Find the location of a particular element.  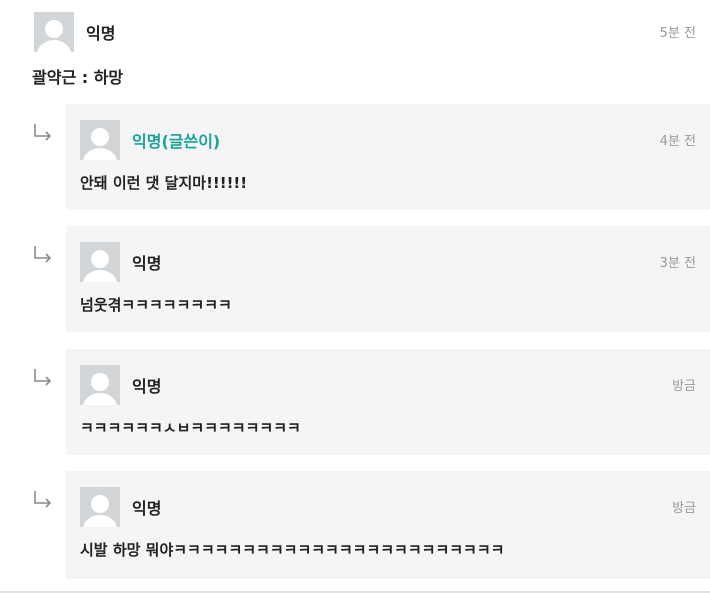

reply-text: ㅋㅋㅋㅋㅋㅋㅅㅂㅋㅋㅋㅋㅋㅋㅋㅋ is located at coordinates (190, 428).